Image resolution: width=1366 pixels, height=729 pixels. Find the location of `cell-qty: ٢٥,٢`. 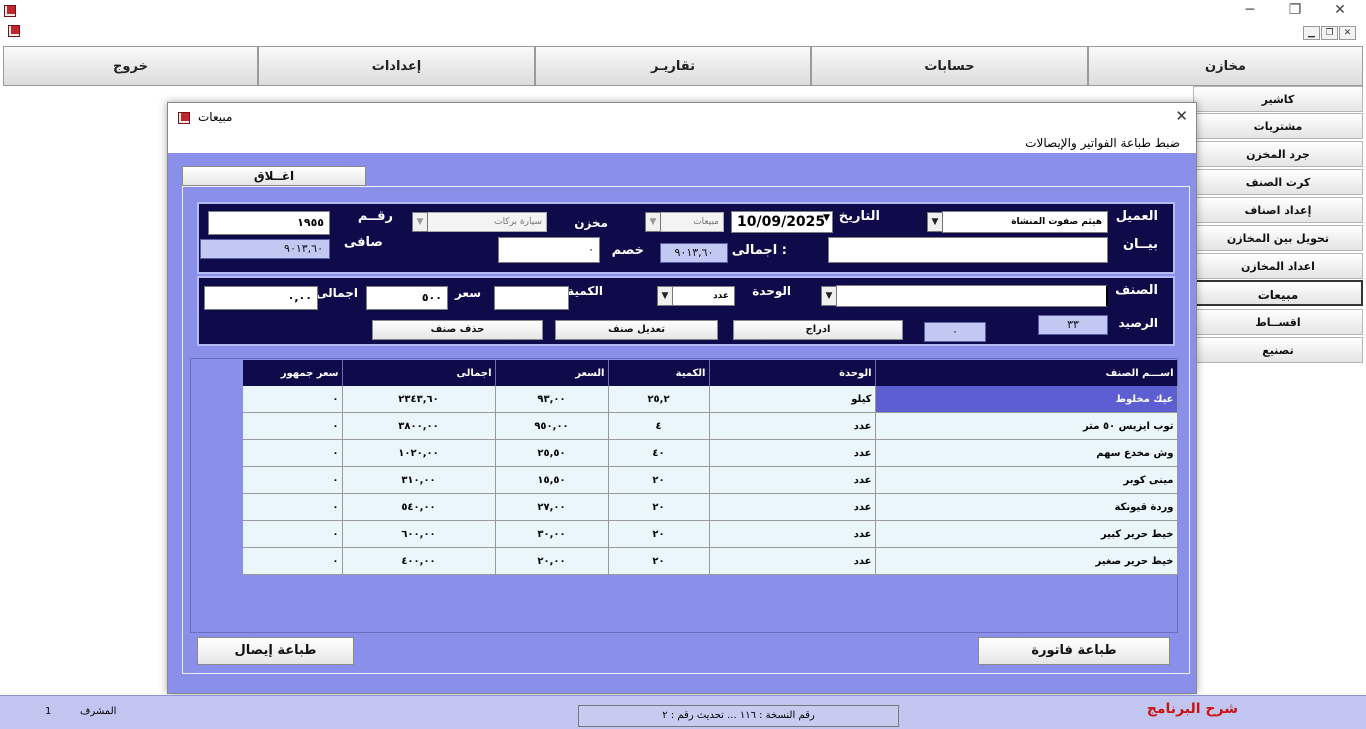

cell-qty: ٢٥,٢ is located at coordinates (659, 399).